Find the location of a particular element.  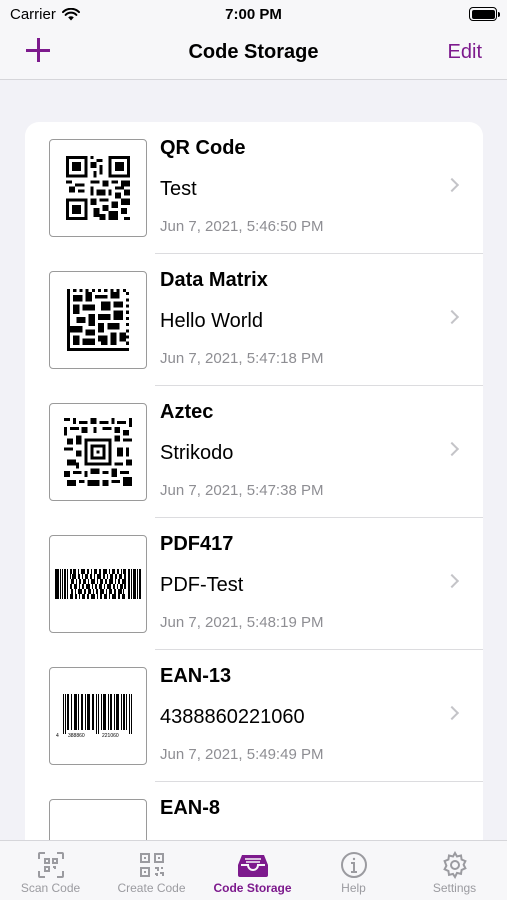

code-type: PDF417 is located at coordinates (197, 544).